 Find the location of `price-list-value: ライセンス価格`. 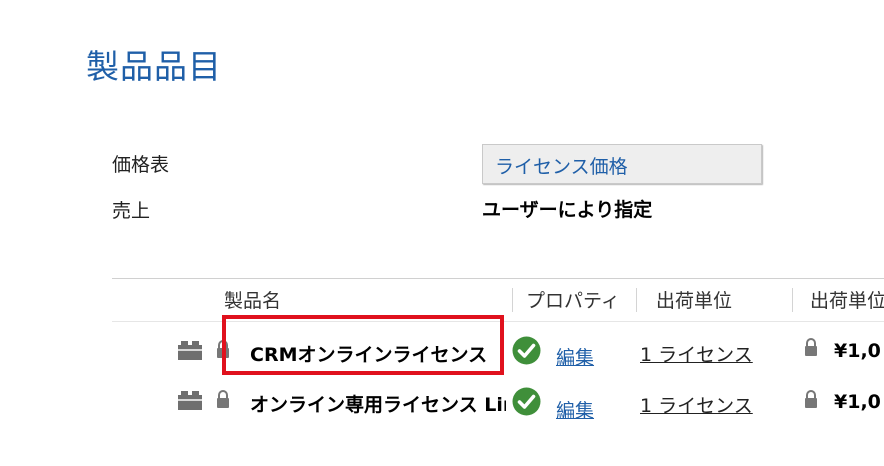

price-list-value: ライセンス価格 is located at coordinates (561, 165).